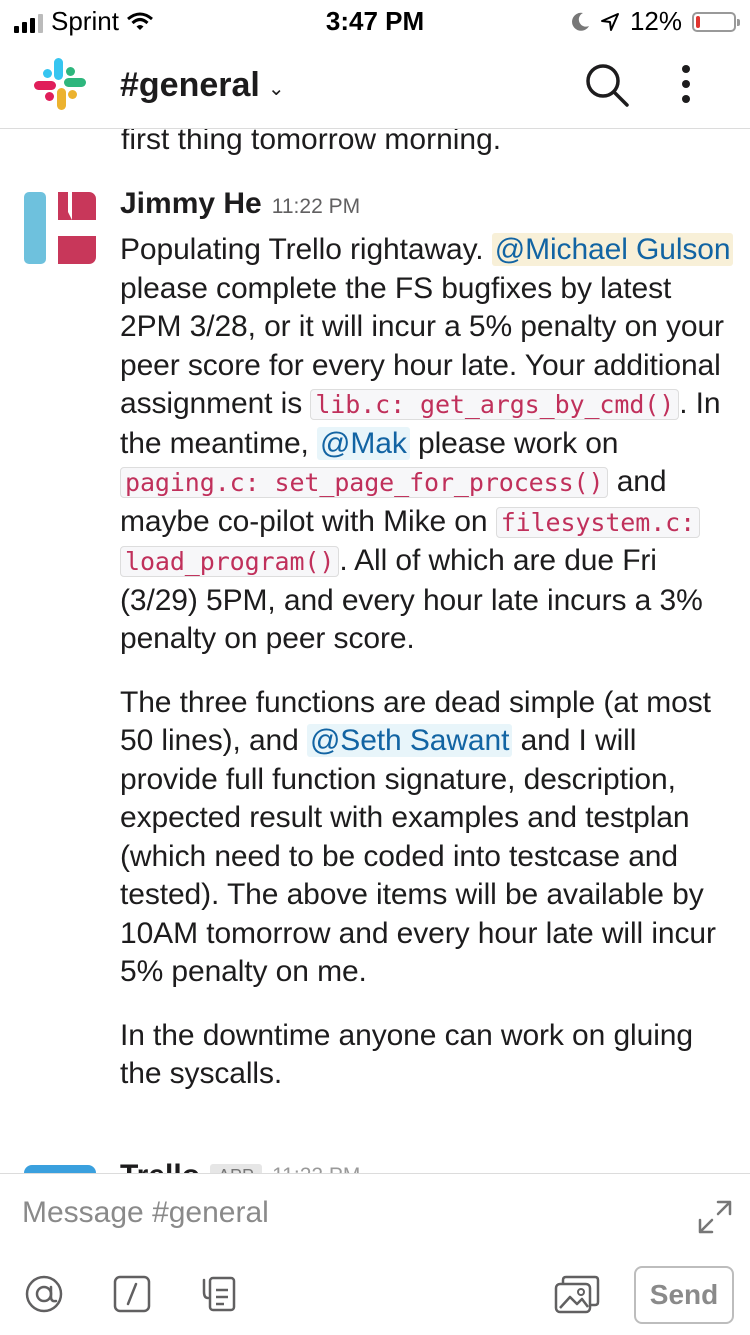 The image size is (750, 1335). What do you see at coordinates (375, 84) in the screenshot?
I see `channel-header: #general ⌄` at bounding box center [375, 84].